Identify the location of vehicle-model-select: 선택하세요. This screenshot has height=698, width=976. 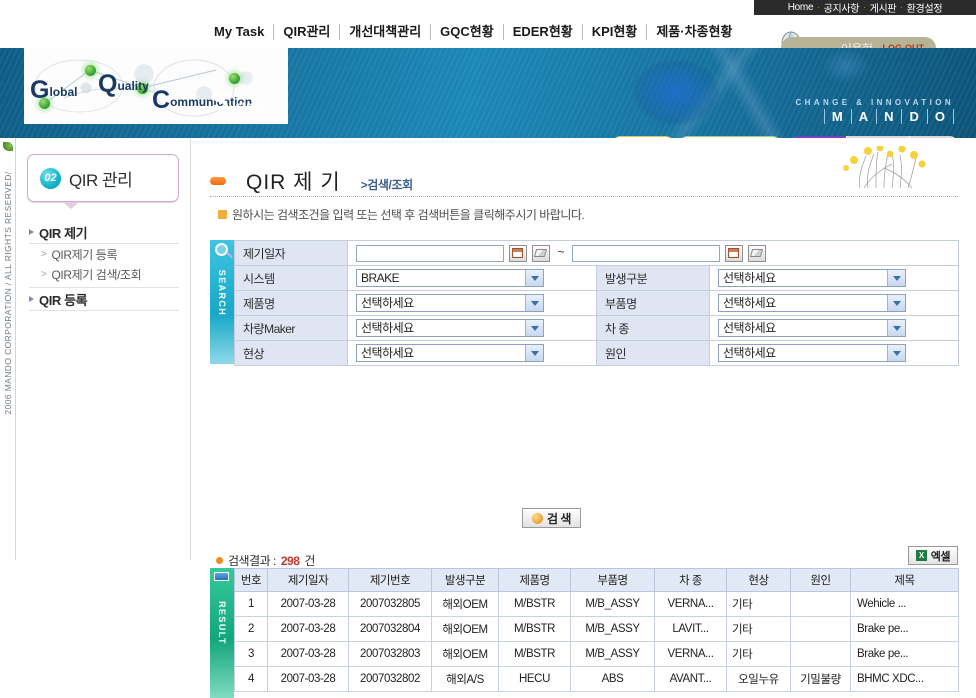
(812, 328).